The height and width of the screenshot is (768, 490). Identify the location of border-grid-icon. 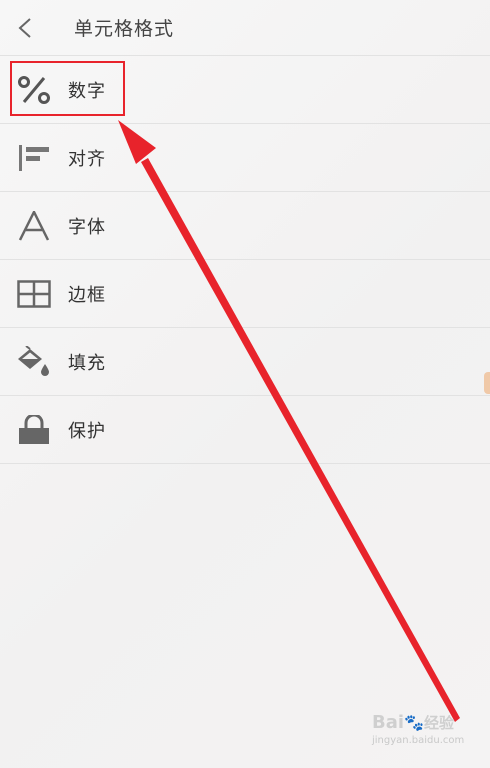
(34, 293).